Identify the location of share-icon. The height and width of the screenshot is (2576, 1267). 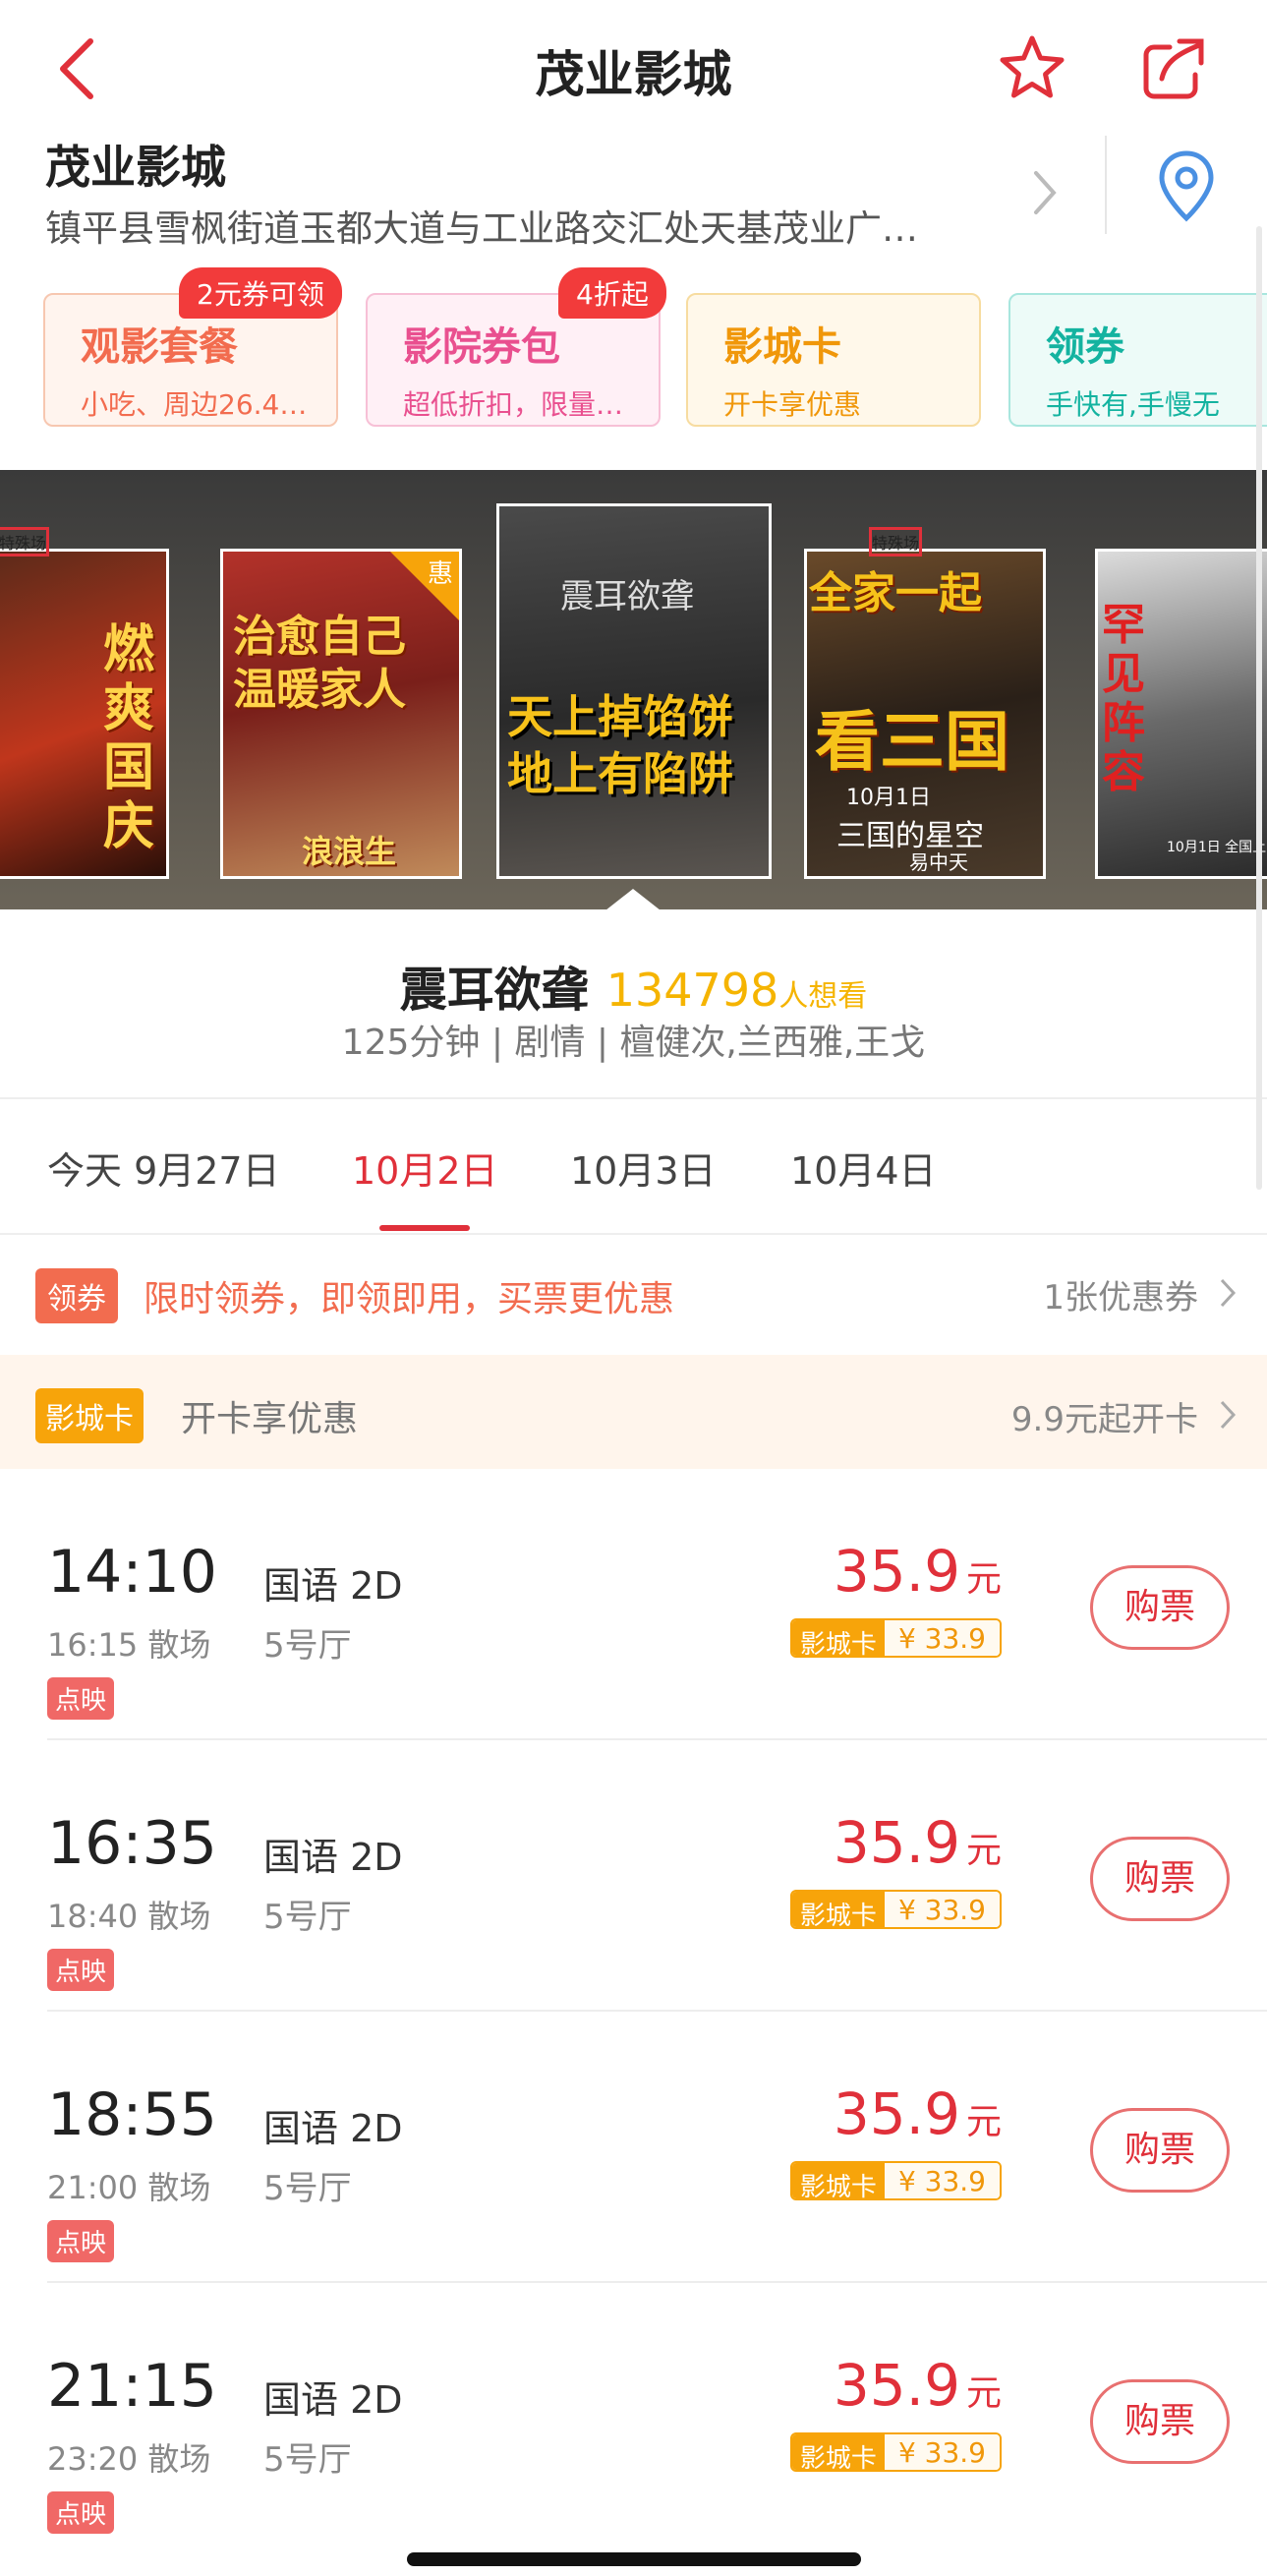
(1173, 68).